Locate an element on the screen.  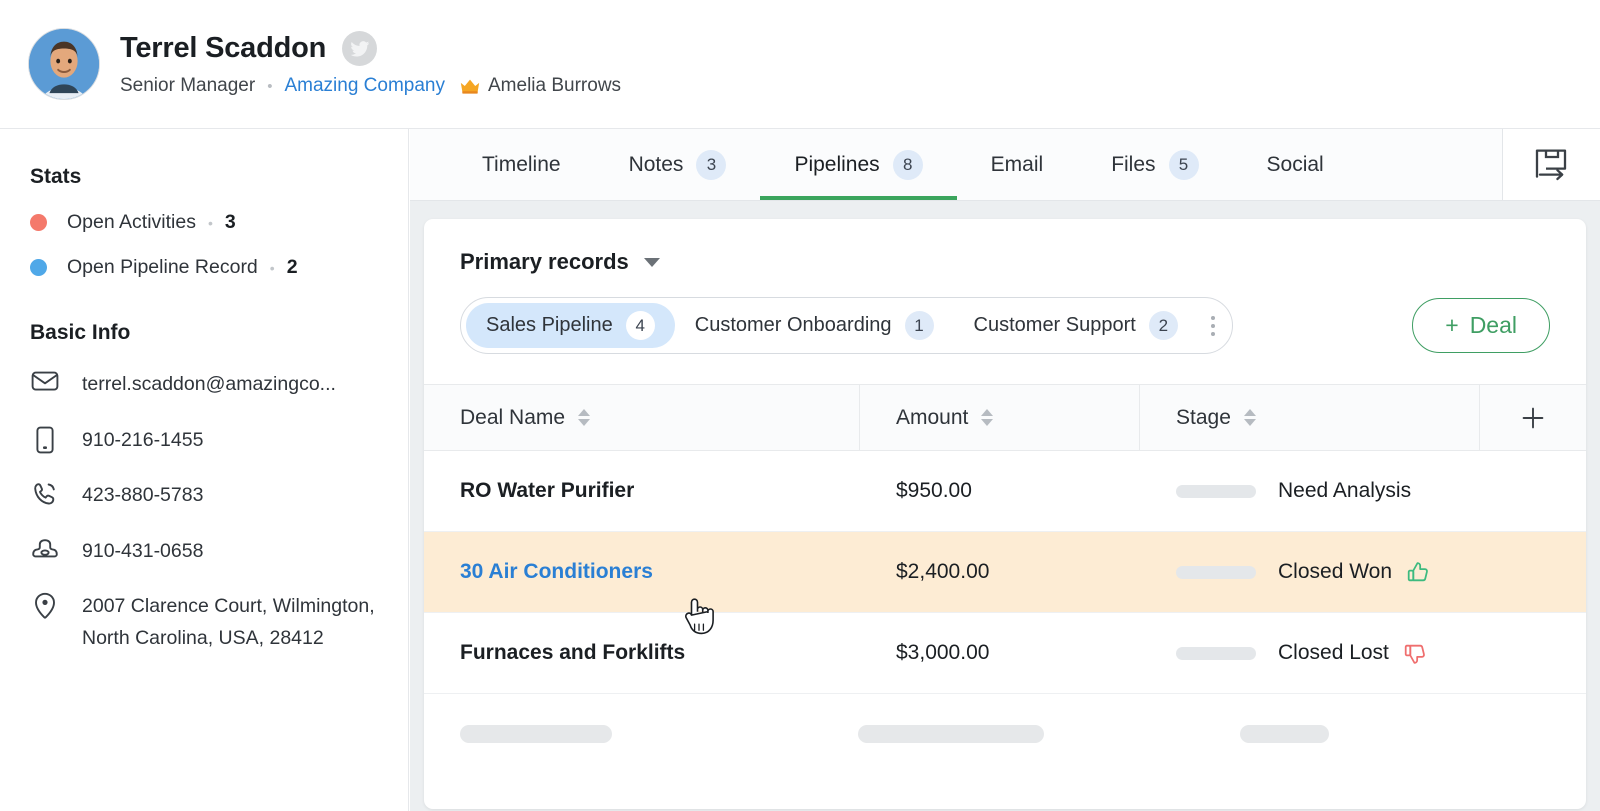
stage-label: Closed Lost is located at coordinates (1333, 652).